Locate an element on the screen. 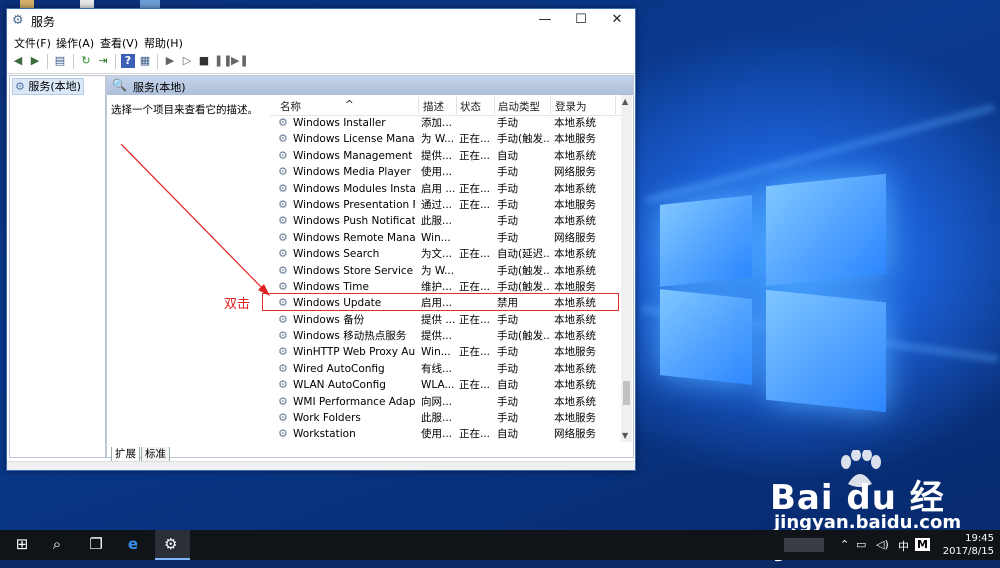 The width and height of the screenshot is (1000, 568). taskbar-services-app: ⚙ is located at coordinates (172, 545).